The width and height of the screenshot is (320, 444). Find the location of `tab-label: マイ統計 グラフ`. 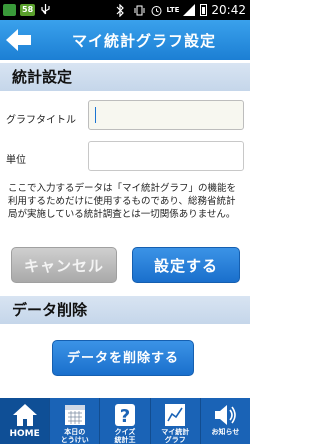

tab-label: マイ統計 グラフ is located at coordinates (175, 436).